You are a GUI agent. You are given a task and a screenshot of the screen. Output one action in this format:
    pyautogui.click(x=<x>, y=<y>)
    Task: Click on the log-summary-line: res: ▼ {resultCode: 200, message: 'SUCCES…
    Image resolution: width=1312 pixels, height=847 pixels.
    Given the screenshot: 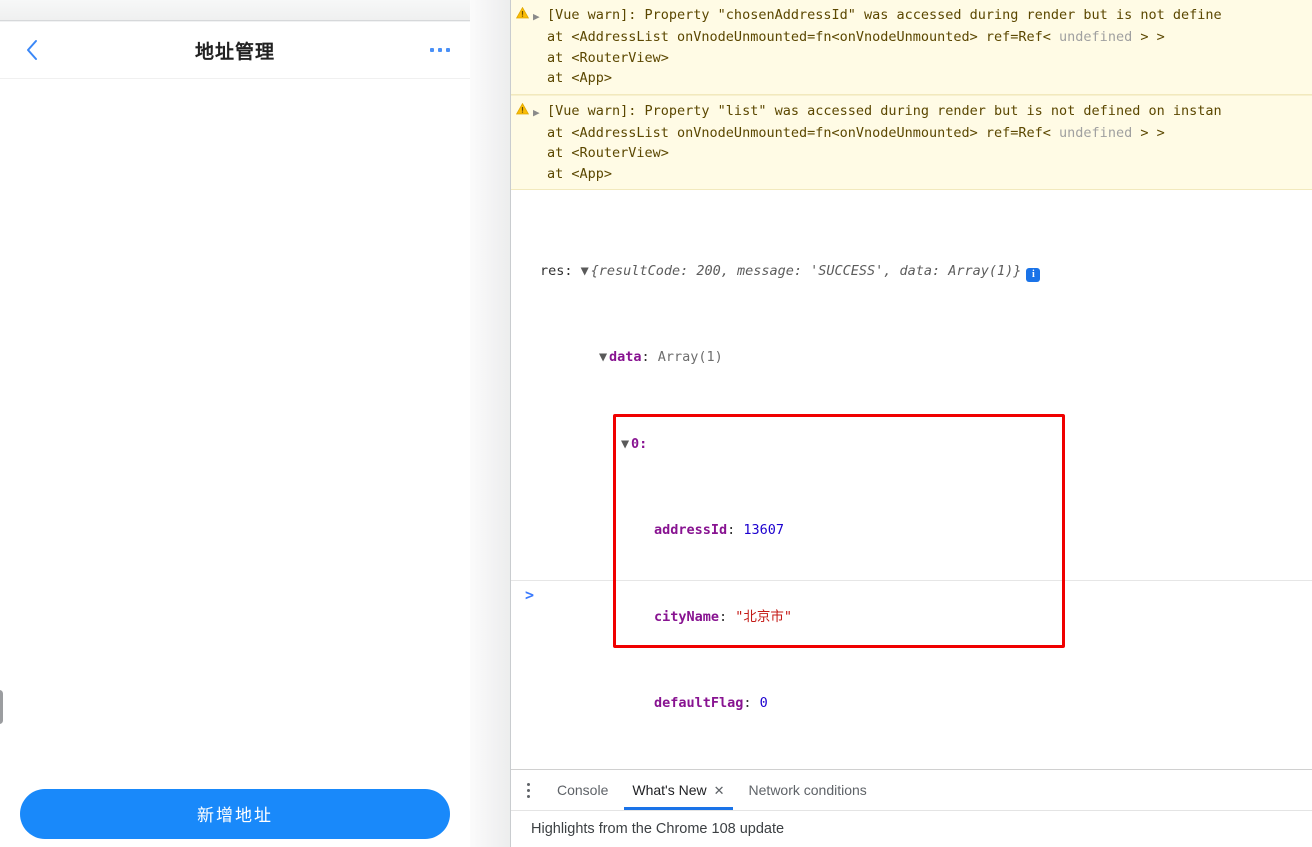 What is the action you would take?
    pyautogui.click(x=911, y=272)
    